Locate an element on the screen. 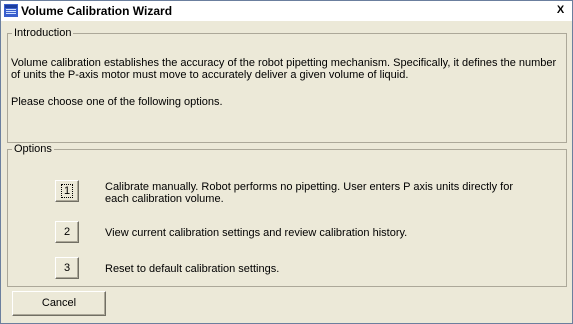 The width and height of the screenshot is (573, 324). introduction-legend: Introduction is located at coordinates (43, 33).